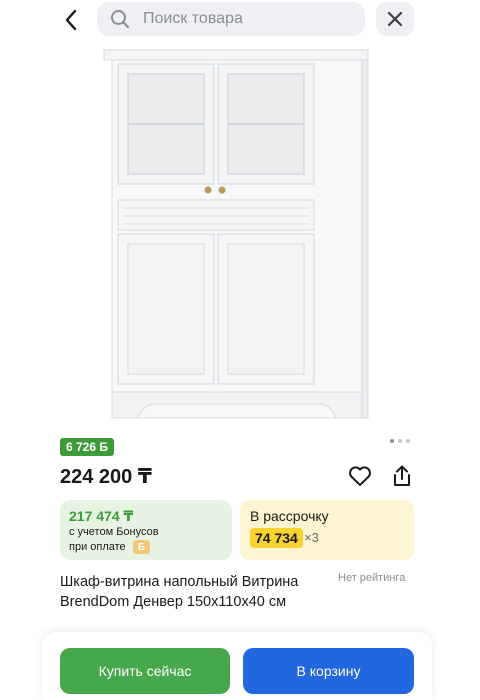 The width and height of the screenshot is (480, 700). Describe the element at coordinates (141, 547) in the screenshot. I see `bonus-chip-icon: Б` at that location.